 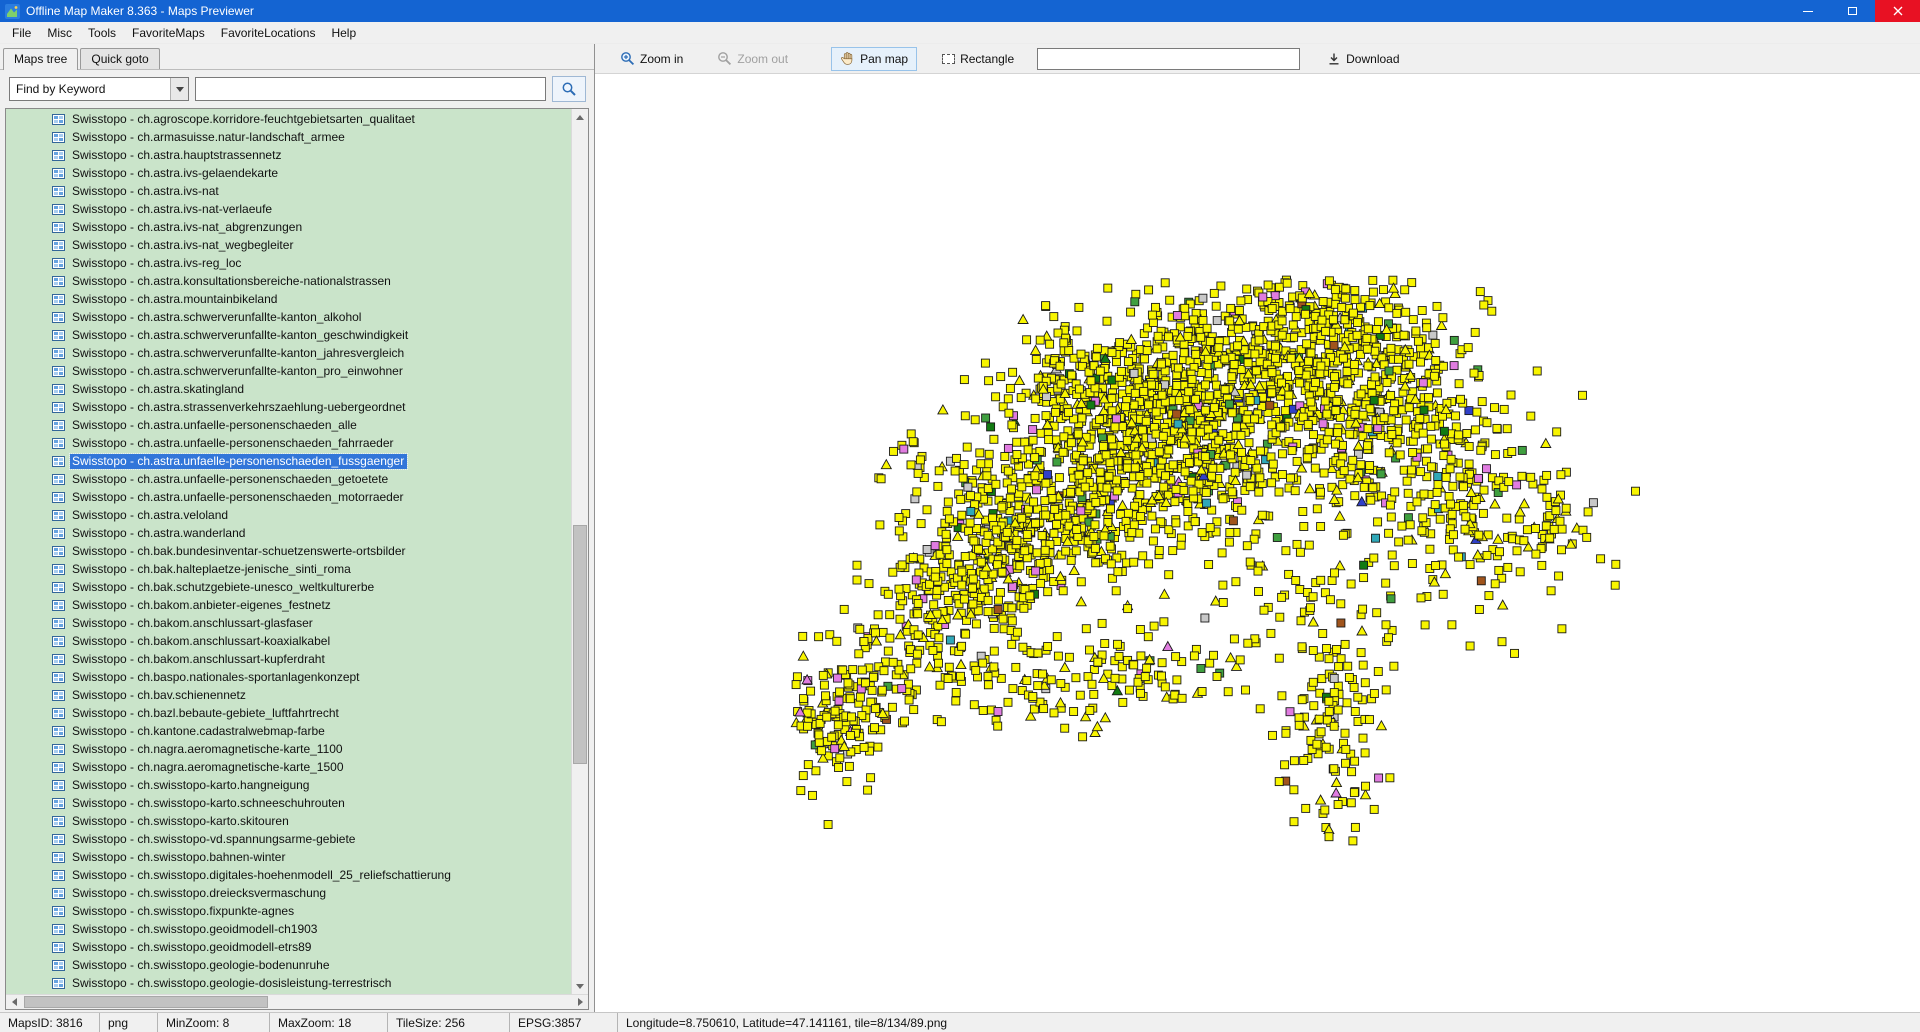 I want to click on arrow-right-icon, so click(x=580, y=1002).